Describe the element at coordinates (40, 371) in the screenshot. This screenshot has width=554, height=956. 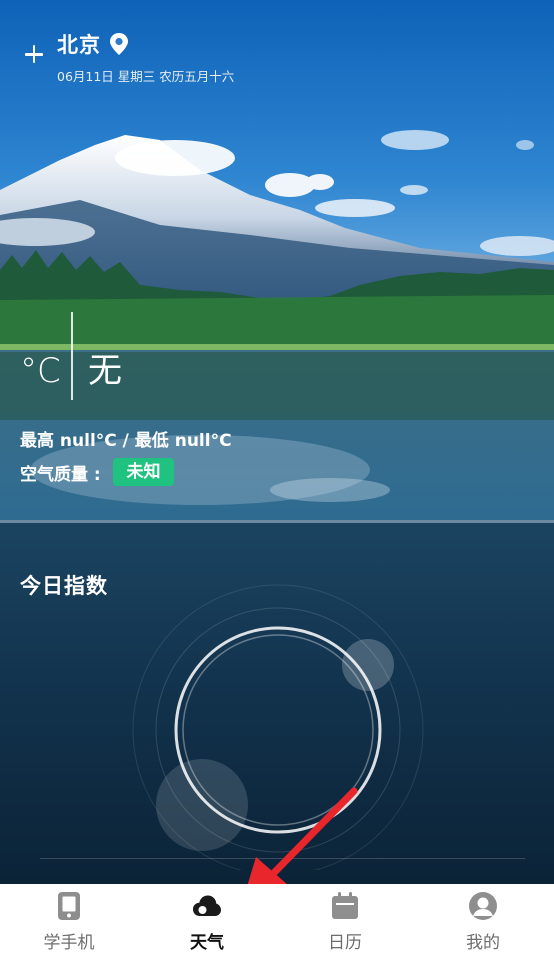
I see `temperature-unit: °C` at that location.